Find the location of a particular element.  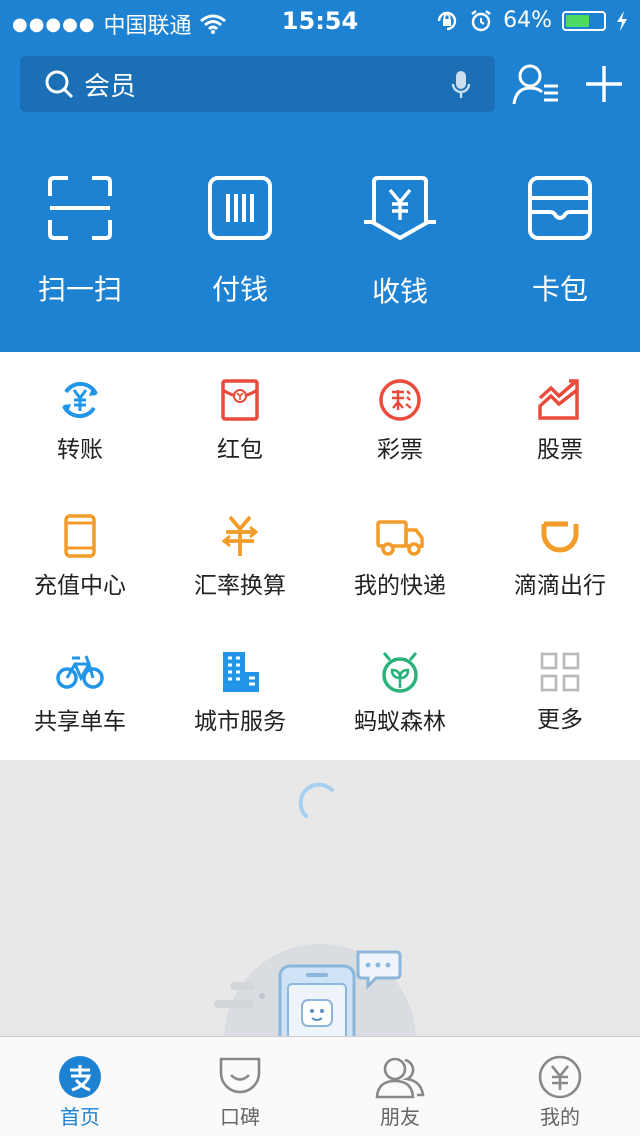

service-red-envelope: 红包 is located at coordinates (240, 420).